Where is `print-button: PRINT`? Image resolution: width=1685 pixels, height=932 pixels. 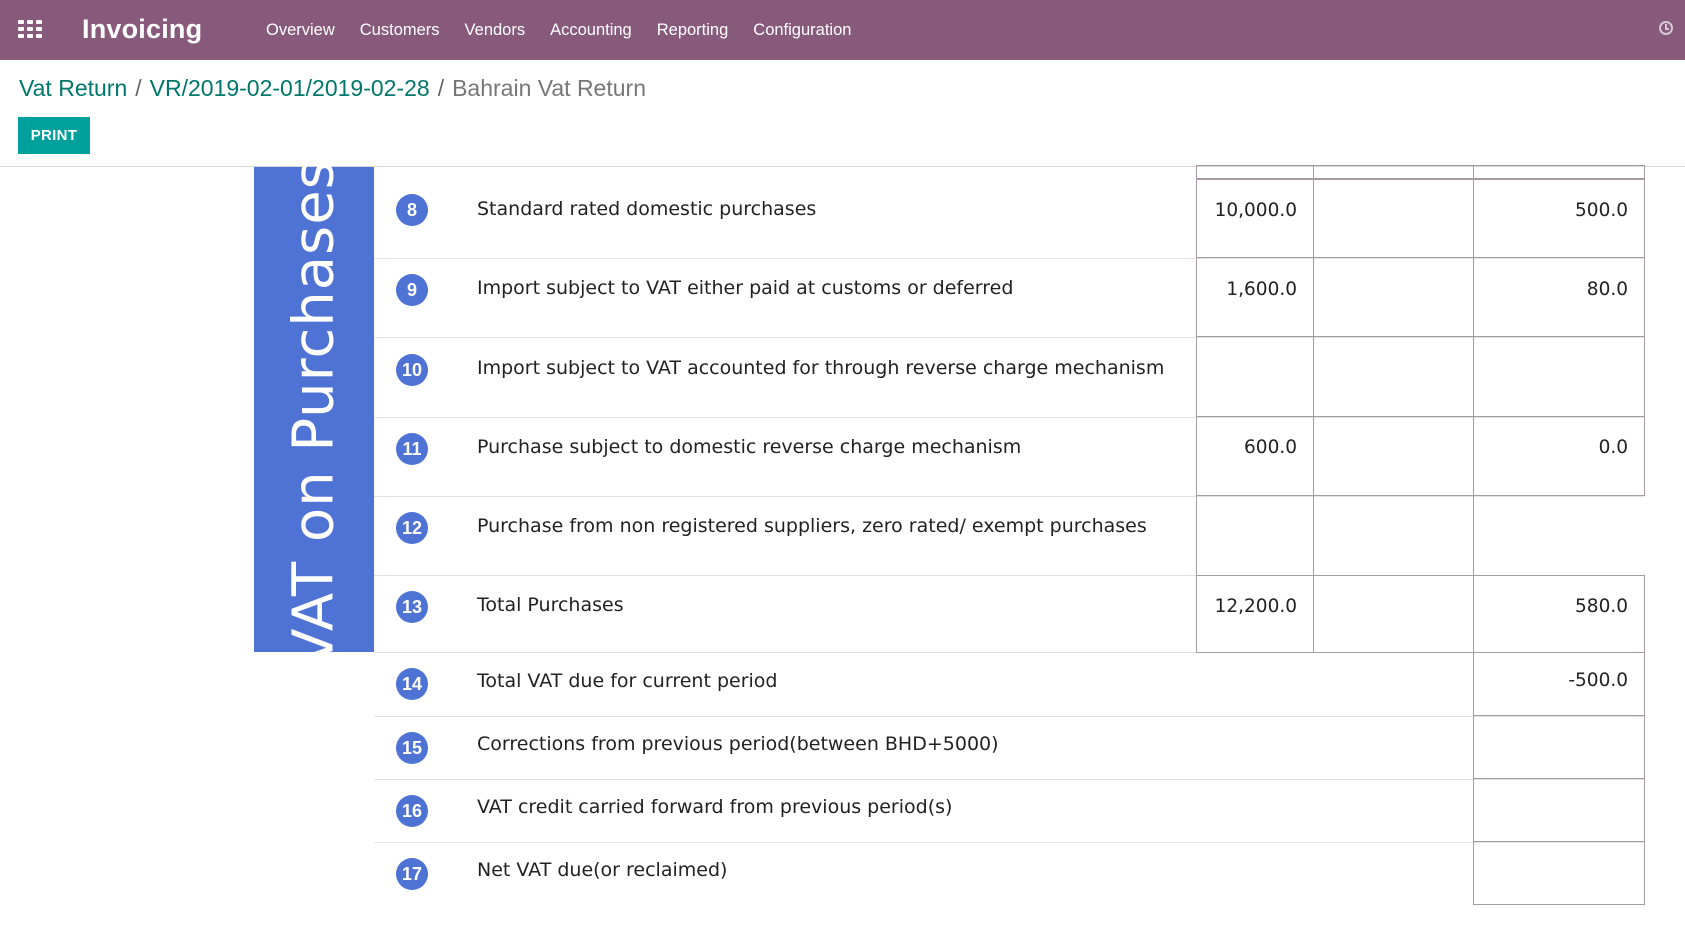 print-button: PRINT is located at coordinates (54, 135).